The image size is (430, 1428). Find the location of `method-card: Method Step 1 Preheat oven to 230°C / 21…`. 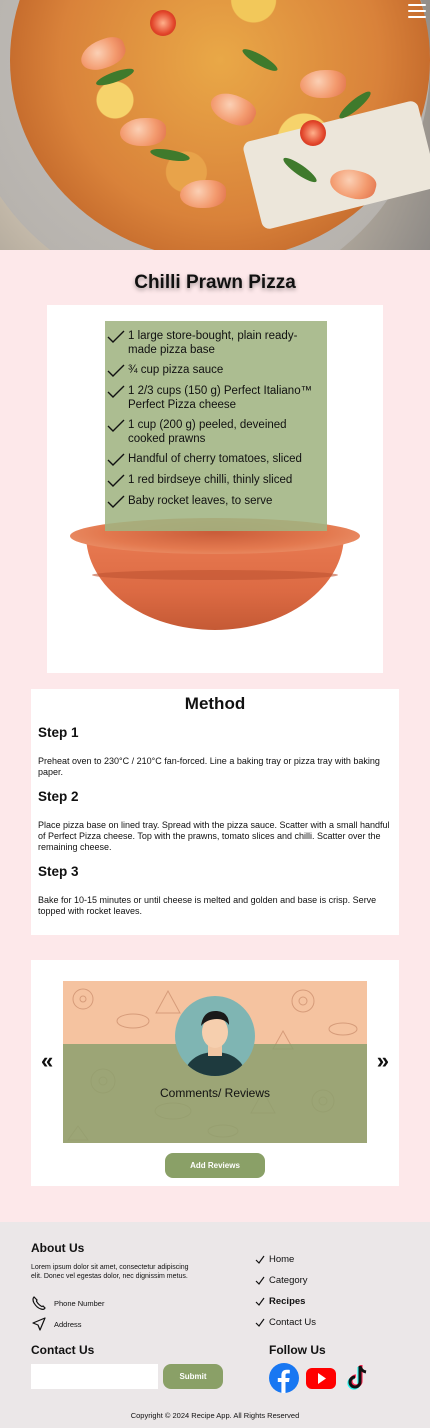

method-card: Method Step 1 Preheat oven to 230°C / 21… is located at coordinates (215, 812).